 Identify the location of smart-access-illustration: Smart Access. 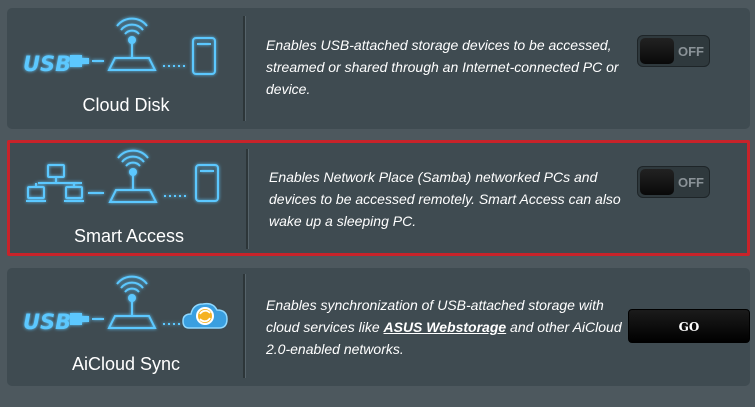
(129, 198).